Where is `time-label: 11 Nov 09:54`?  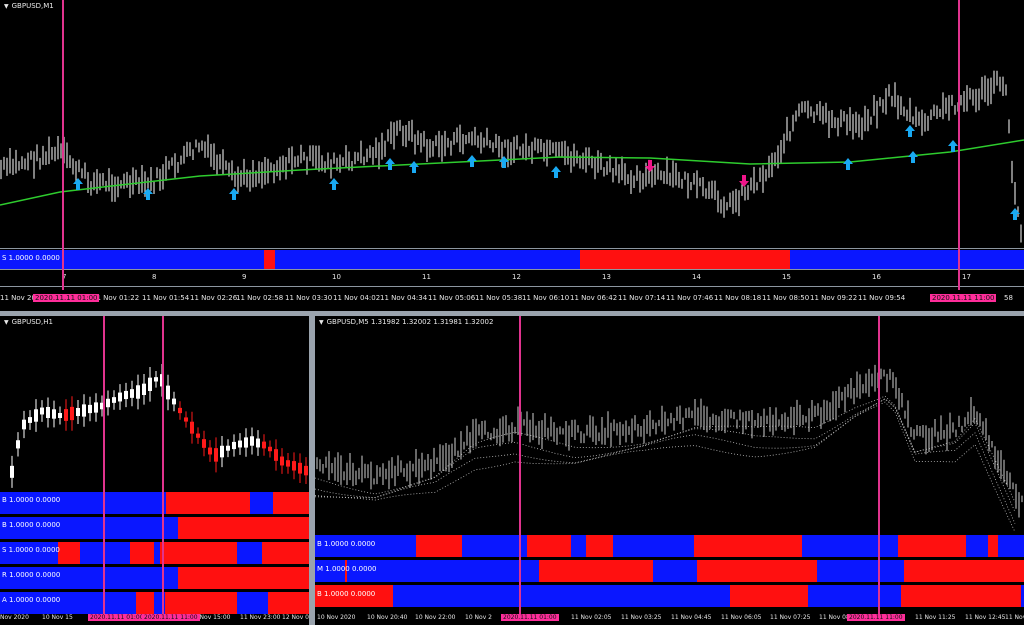 time-label: 11 Nov 09:54 is located at coordinates (882, 298).